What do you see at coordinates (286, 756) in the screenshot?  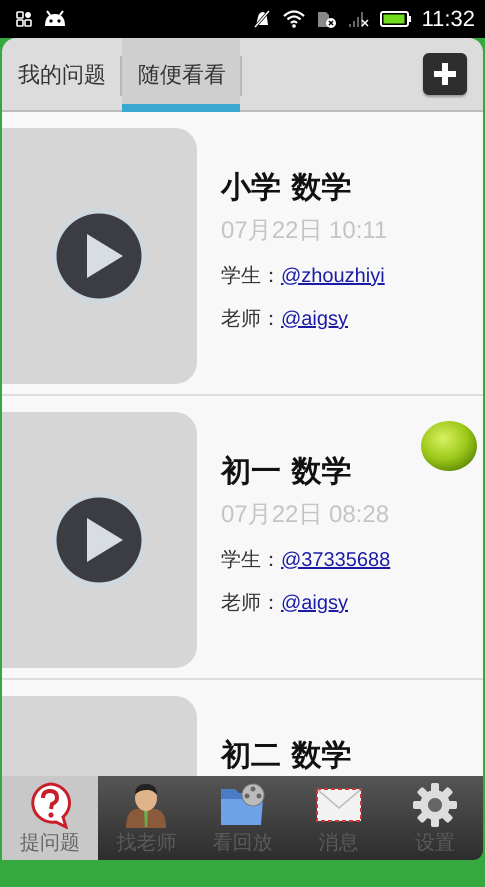 I see `post-title: 初二 数学` at bounding box center [286, 756].